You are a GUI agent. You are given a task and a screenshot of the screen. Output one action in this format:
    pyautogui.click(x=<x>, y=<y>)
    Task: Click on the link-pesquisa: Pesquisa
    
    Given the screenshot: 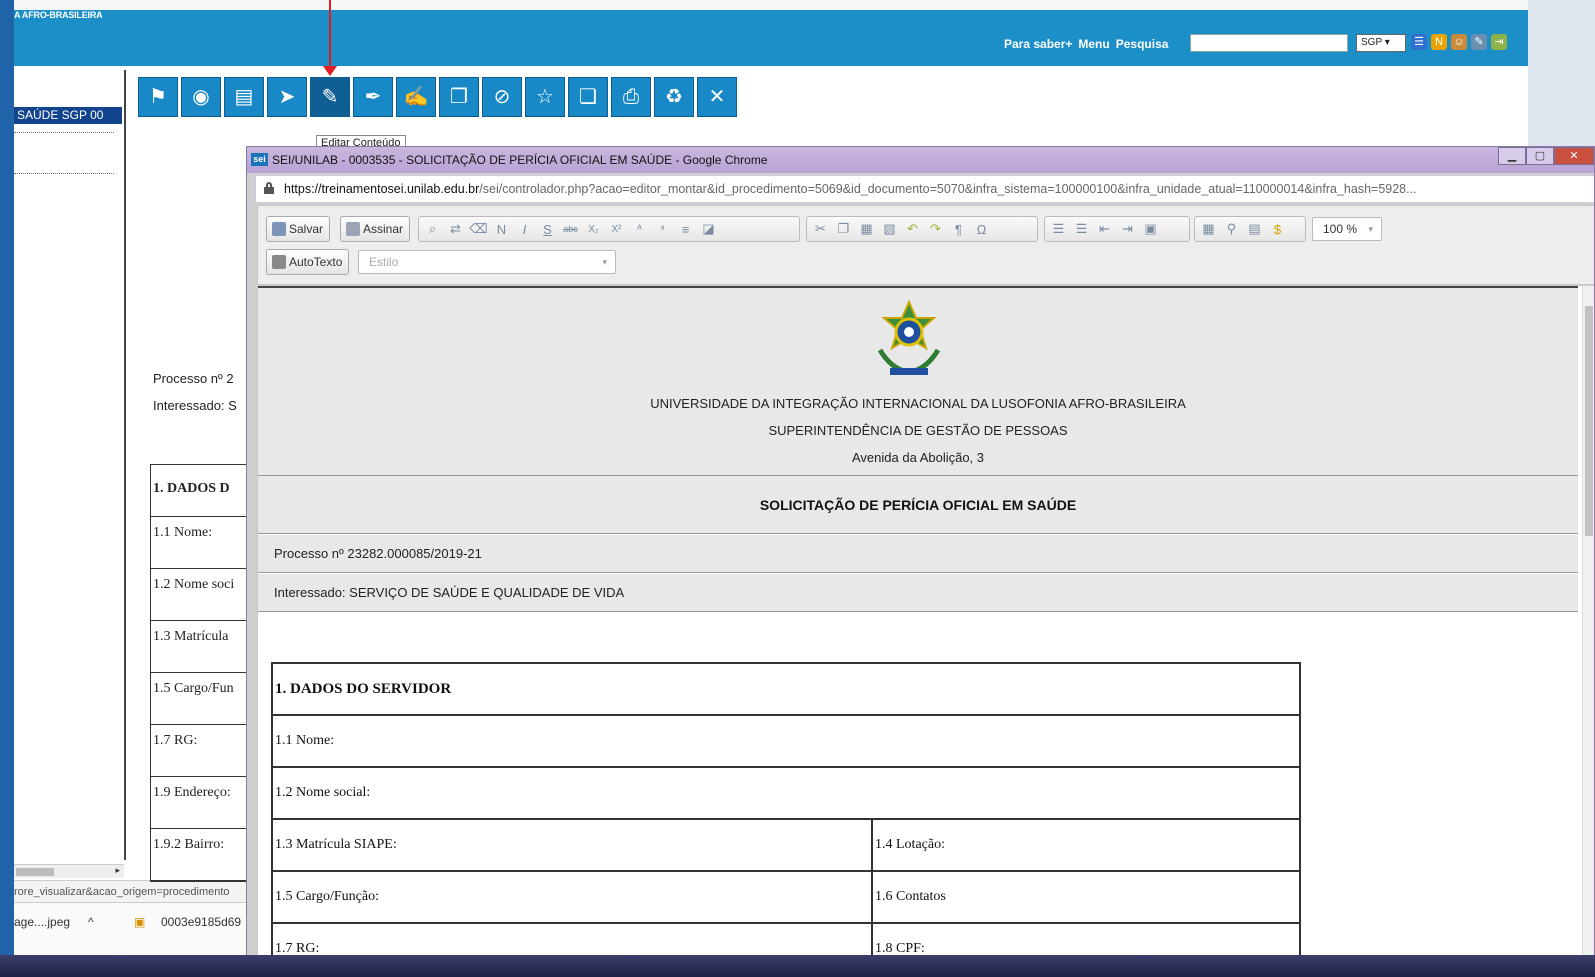 What is the action you would take?
    pyautogui.click(x=1142, y=44)
    